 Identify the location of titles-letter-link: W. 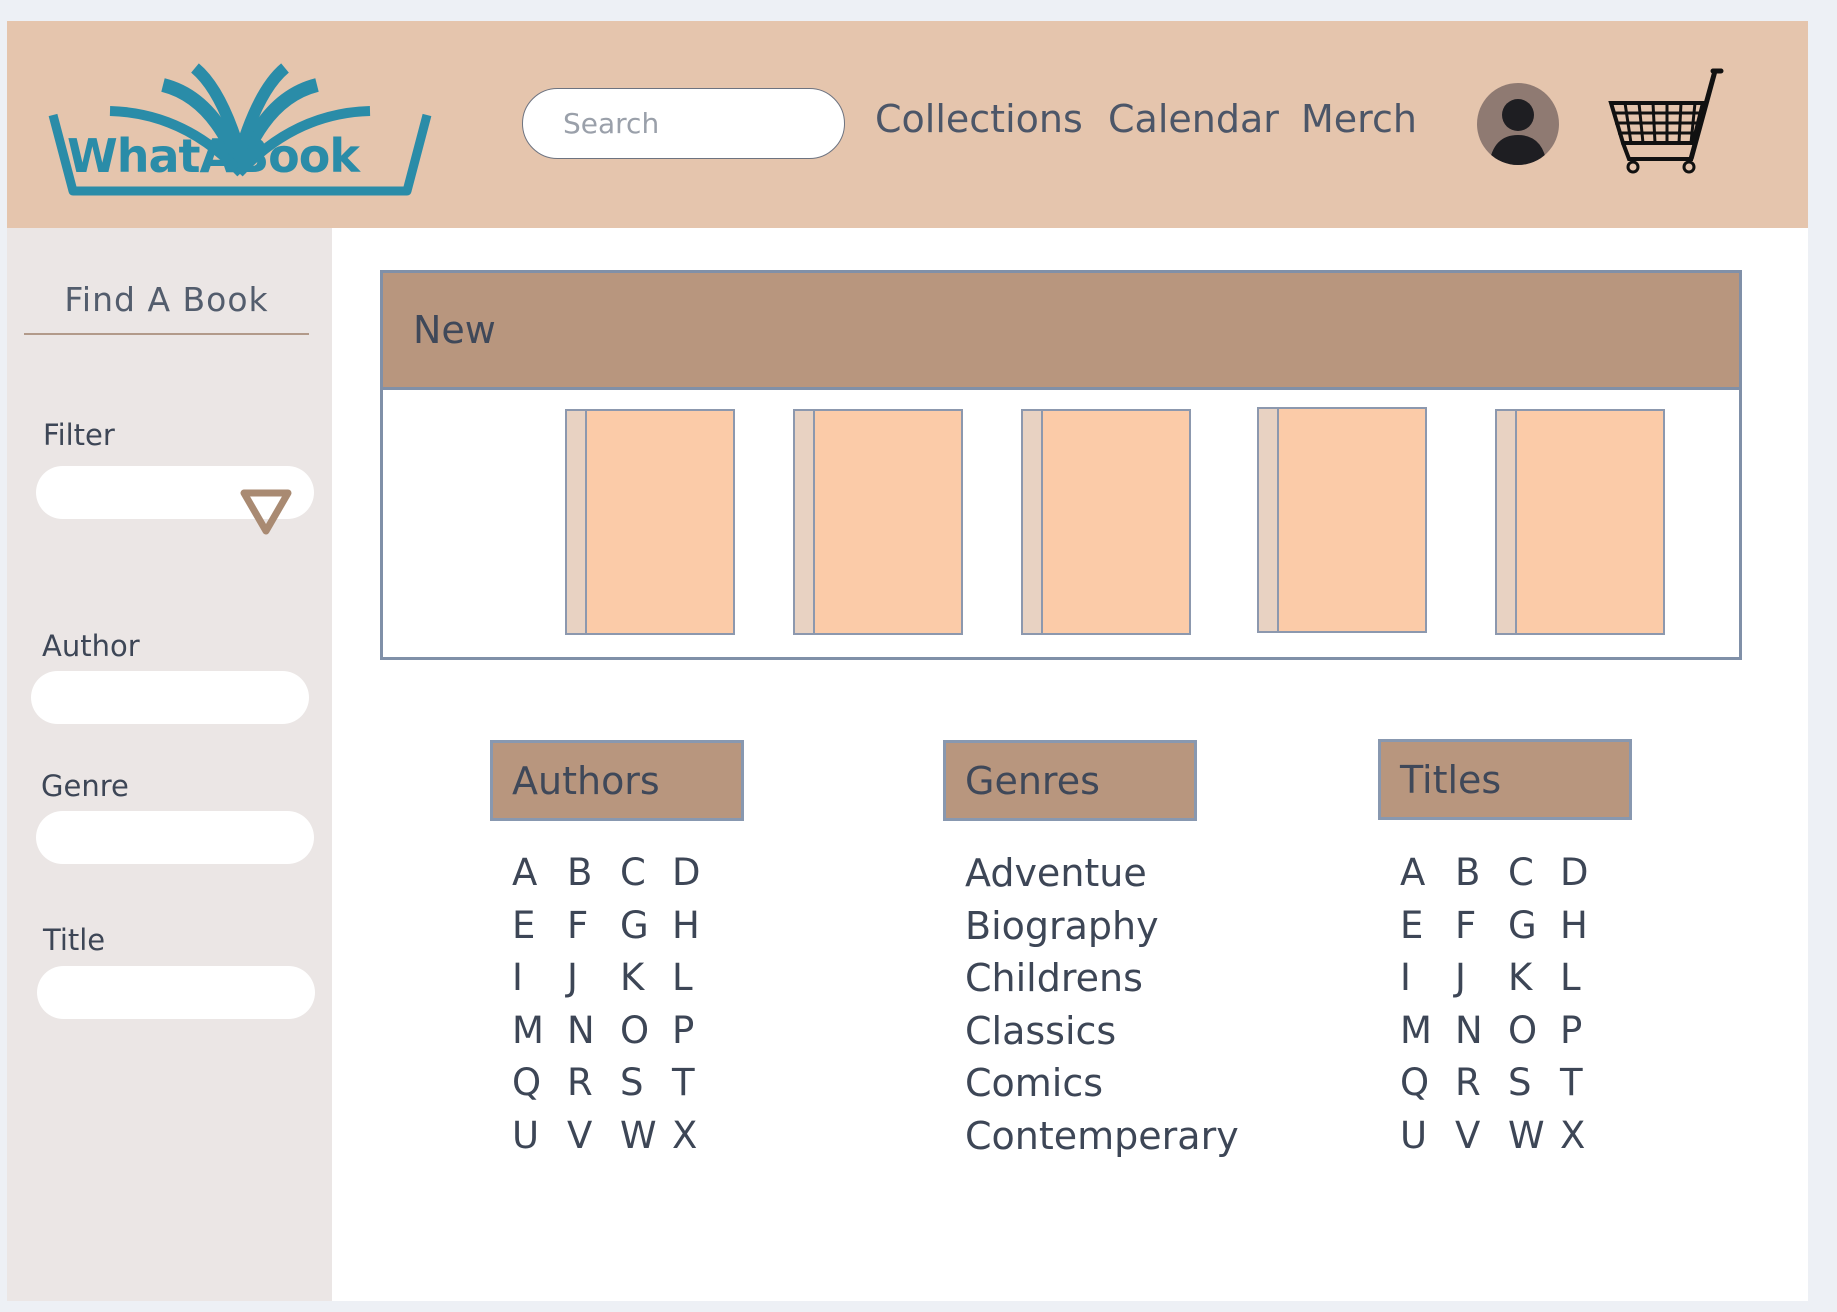
(1526, 1135).